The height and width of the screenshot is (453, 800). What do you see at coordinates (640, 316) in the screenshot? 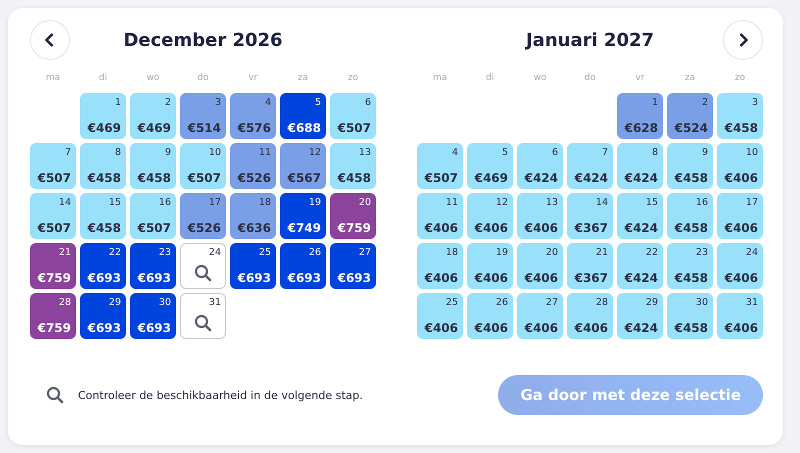
I see `day-cell: 29 €424` at bounding box center [640, 316].